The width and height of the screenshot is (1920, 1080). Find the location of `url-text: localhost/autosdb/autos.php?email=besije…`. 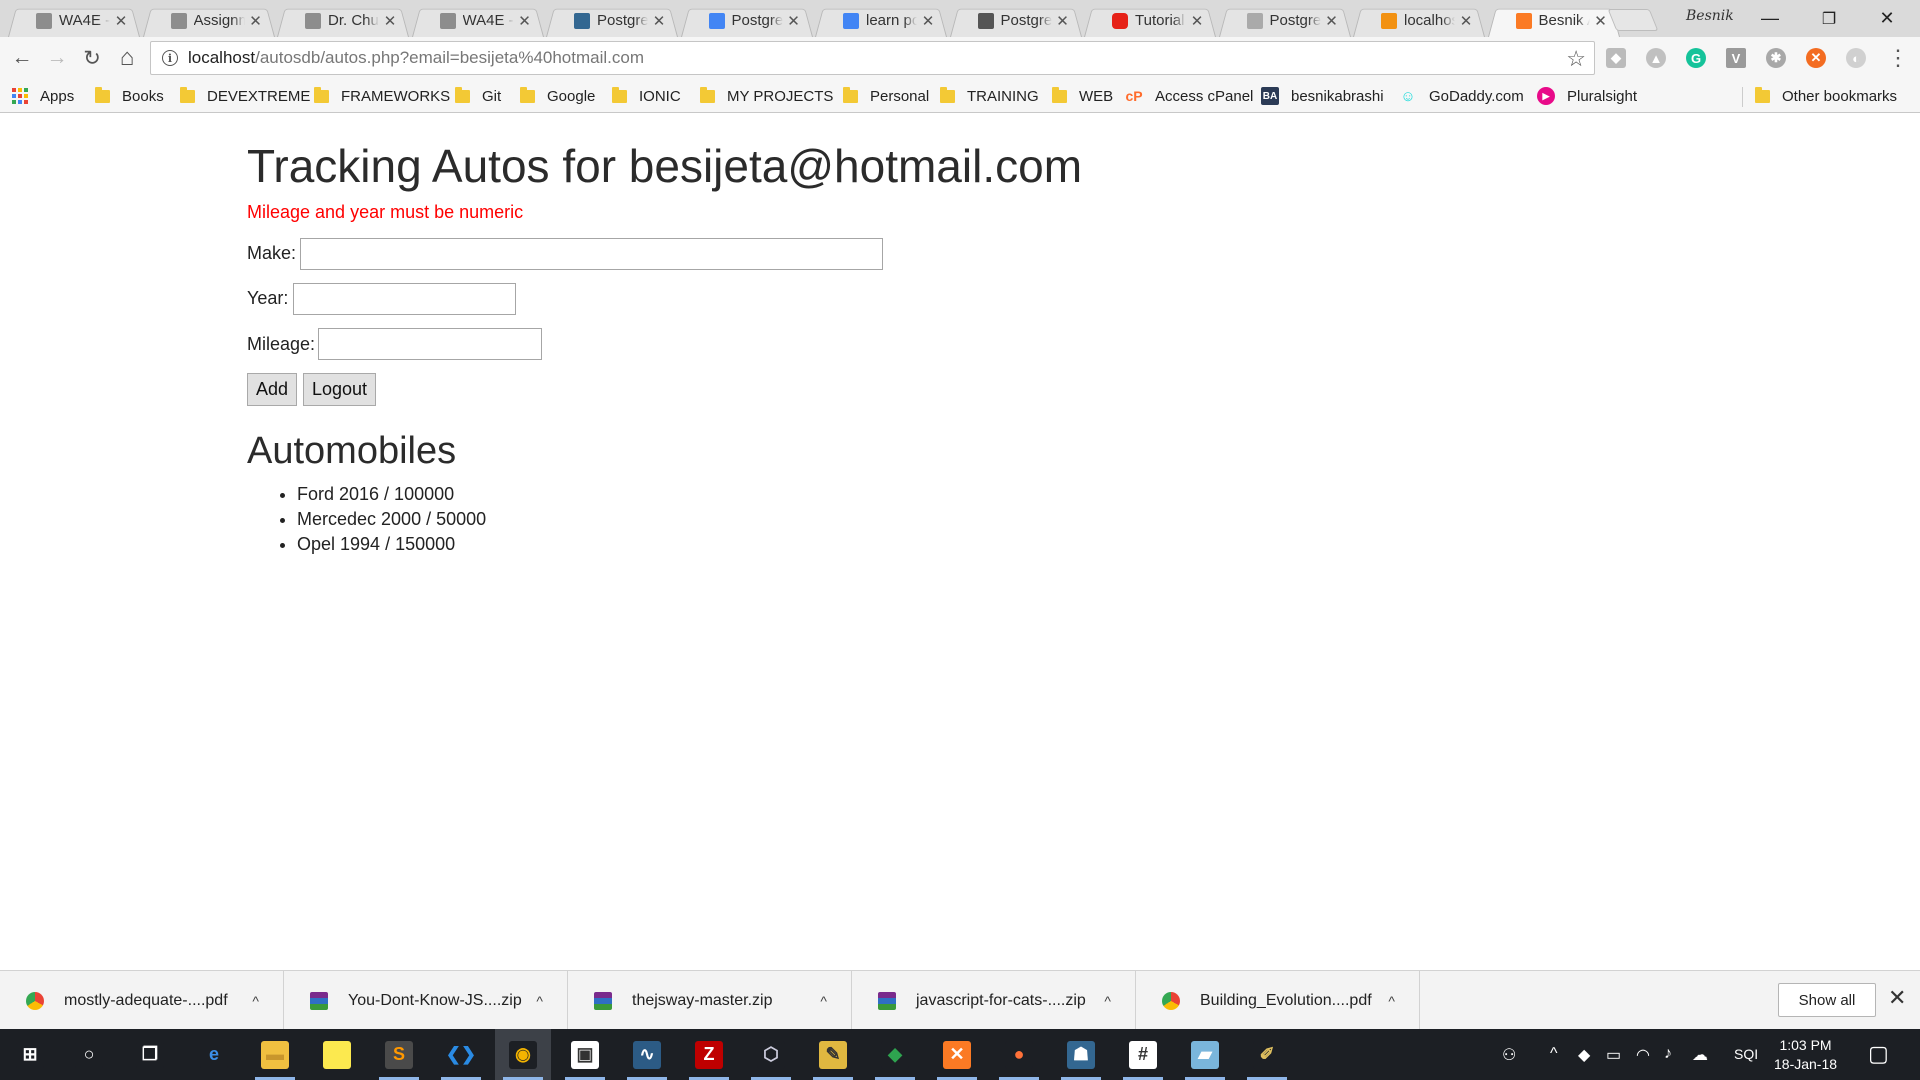

url-text: localhost/autosdb/autos.php?email=besije… is located at coordinates (416, 58).